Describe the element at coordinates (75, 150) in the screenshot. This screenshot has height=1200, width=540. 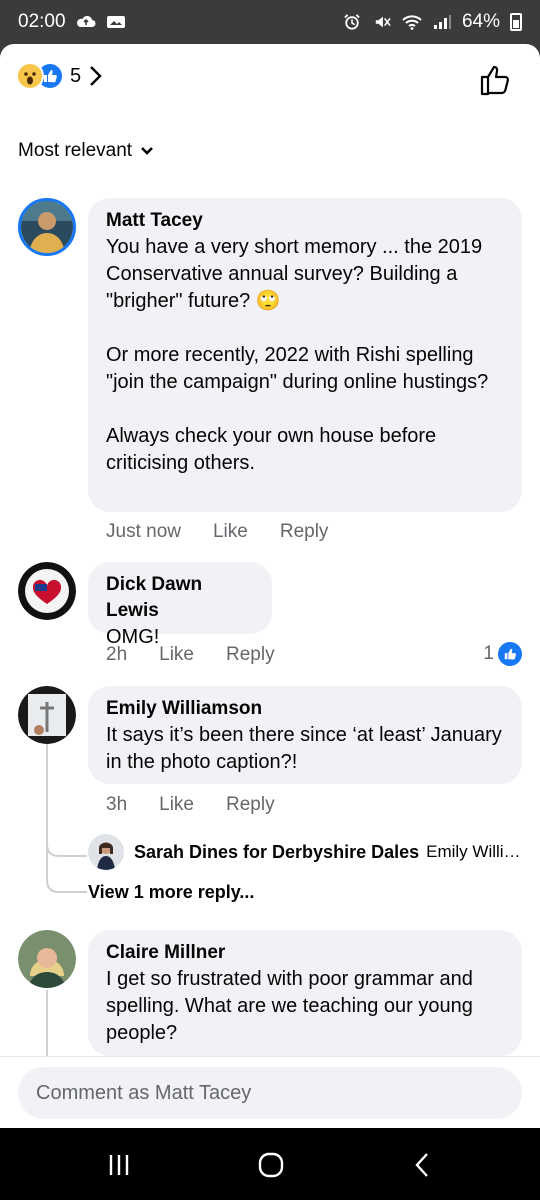
I see `sort-label: Most relevant` at that location.